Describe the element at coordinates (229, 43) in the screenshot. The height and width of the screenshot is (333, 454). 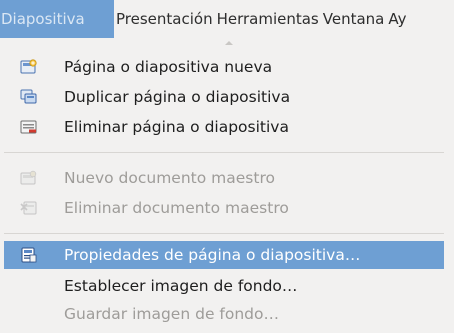
I see `scroll-up-arrow-icon` at that location.